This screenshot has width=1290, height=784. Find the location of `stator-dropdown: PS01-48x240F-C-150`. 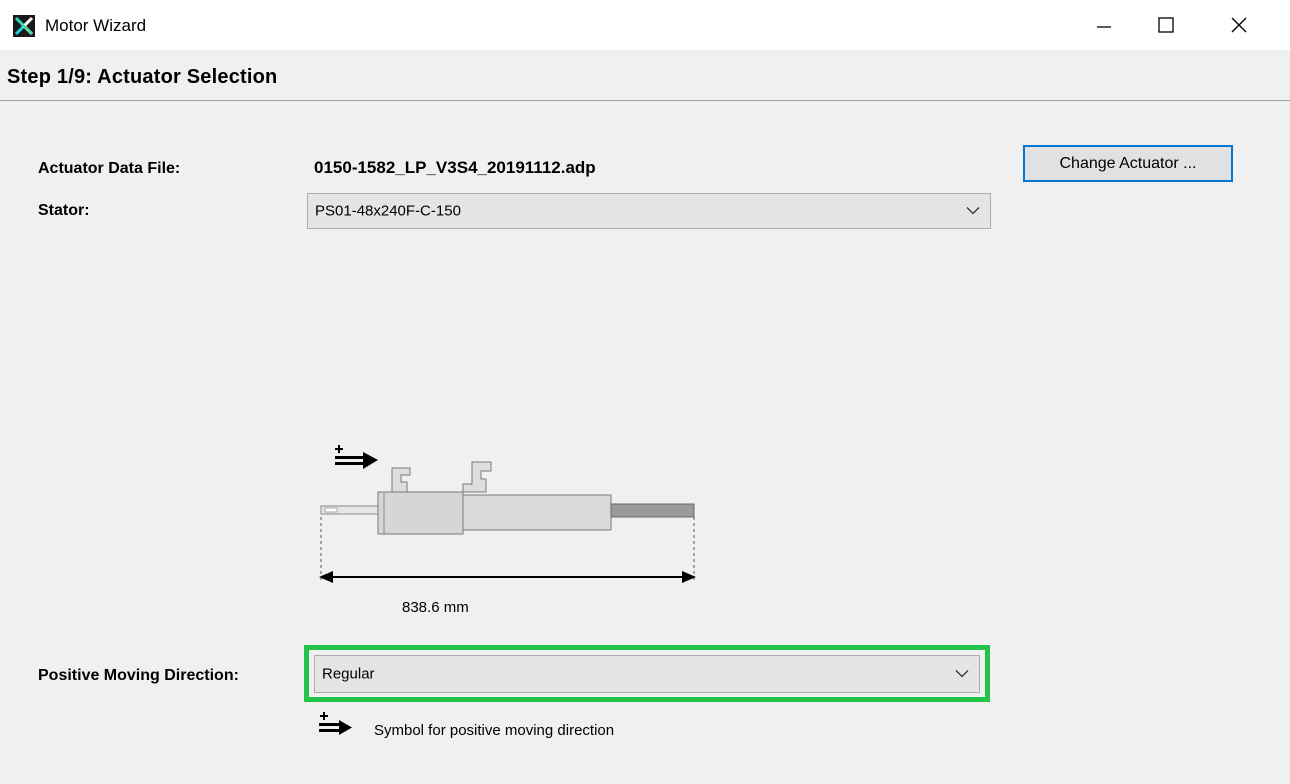

stator-dropdown: PS01-48x240F-C-150 is located at coordinates (649, 211).